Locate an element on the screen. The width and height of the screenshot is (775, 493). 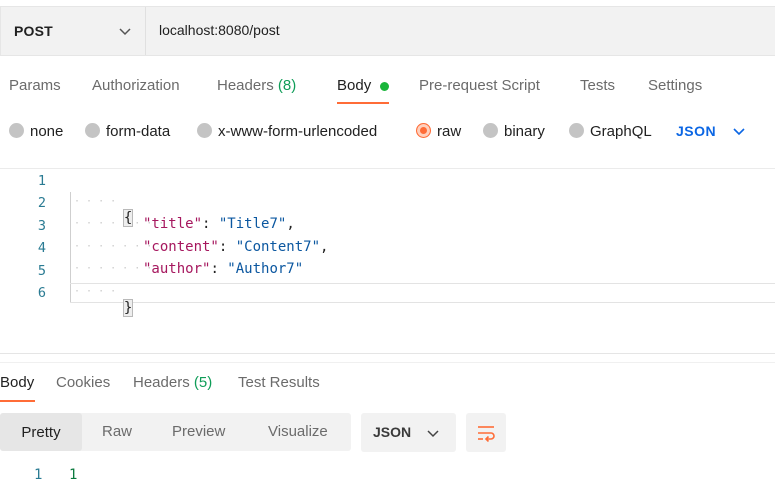
line-number: 4 is located at coordinates (41, 248).